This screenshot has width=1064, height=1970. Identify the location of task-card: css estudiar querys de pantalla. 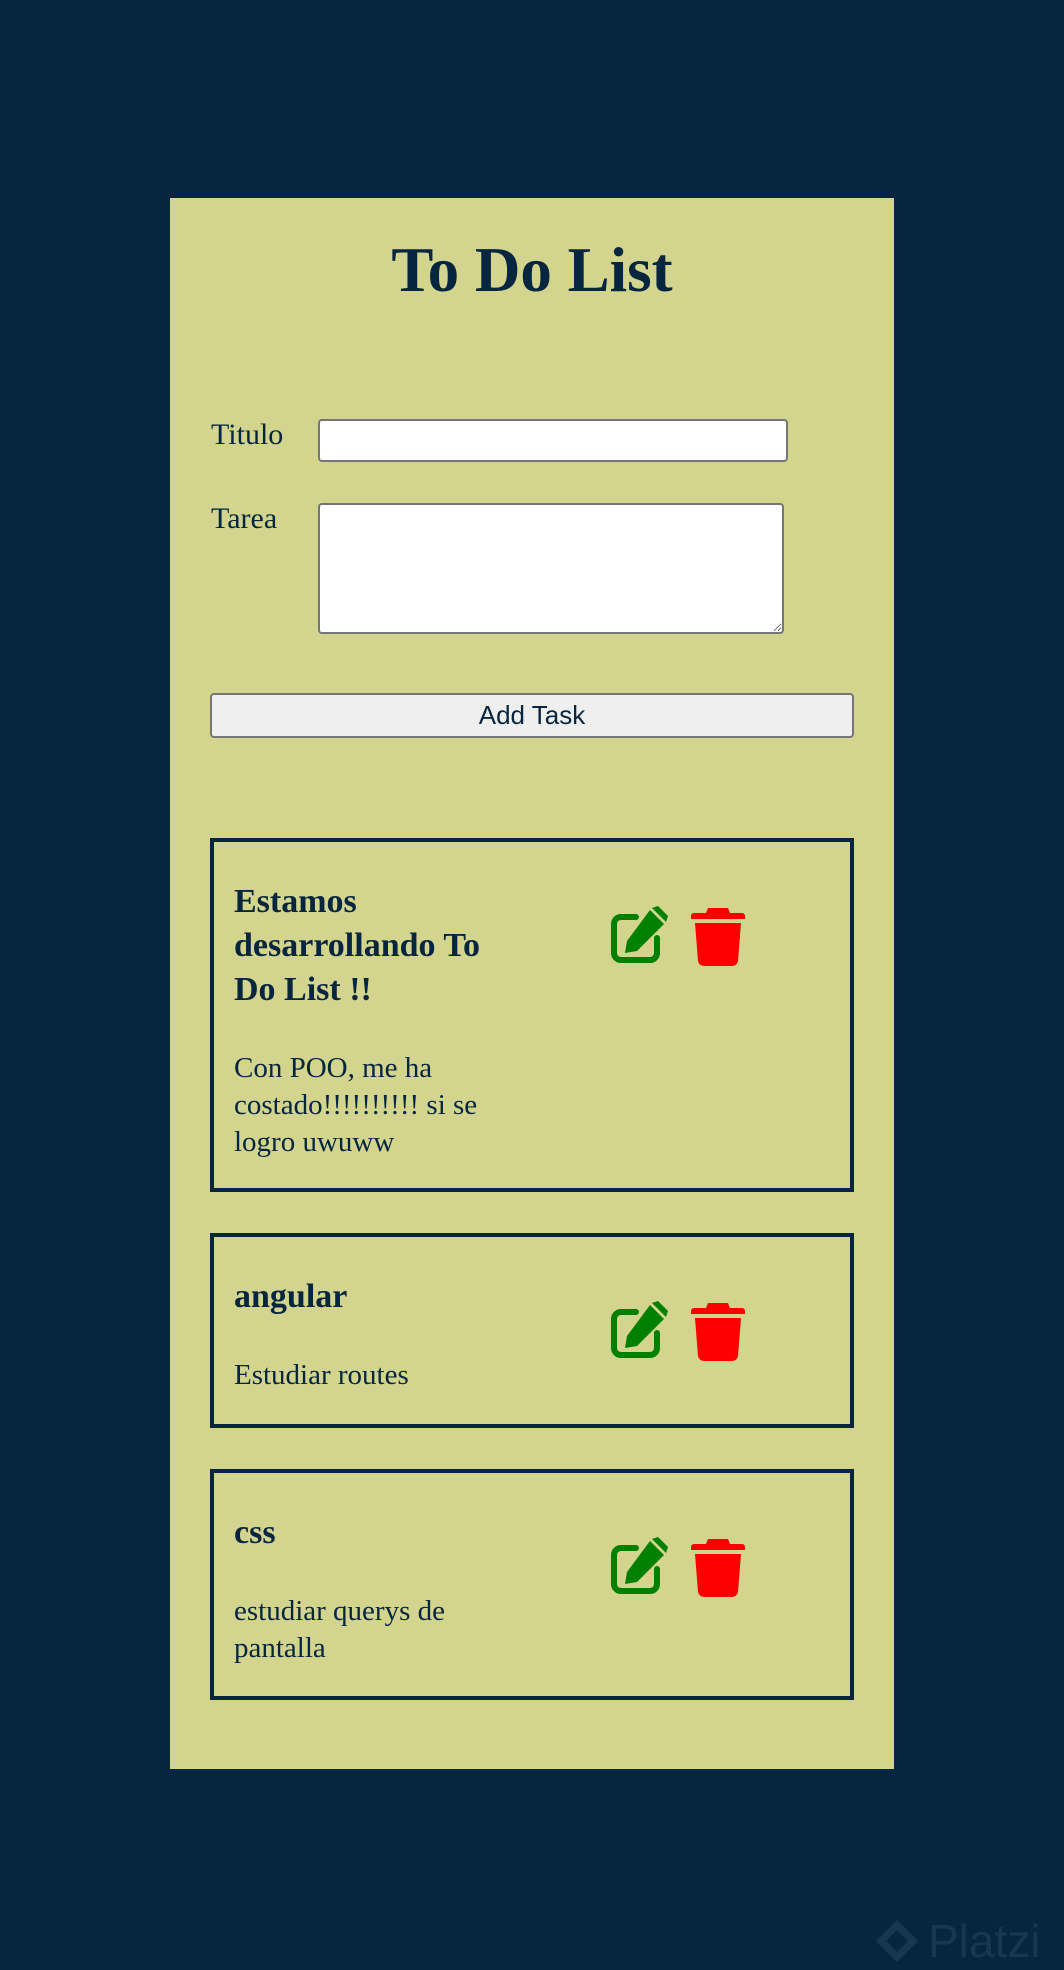
(532, 1584).